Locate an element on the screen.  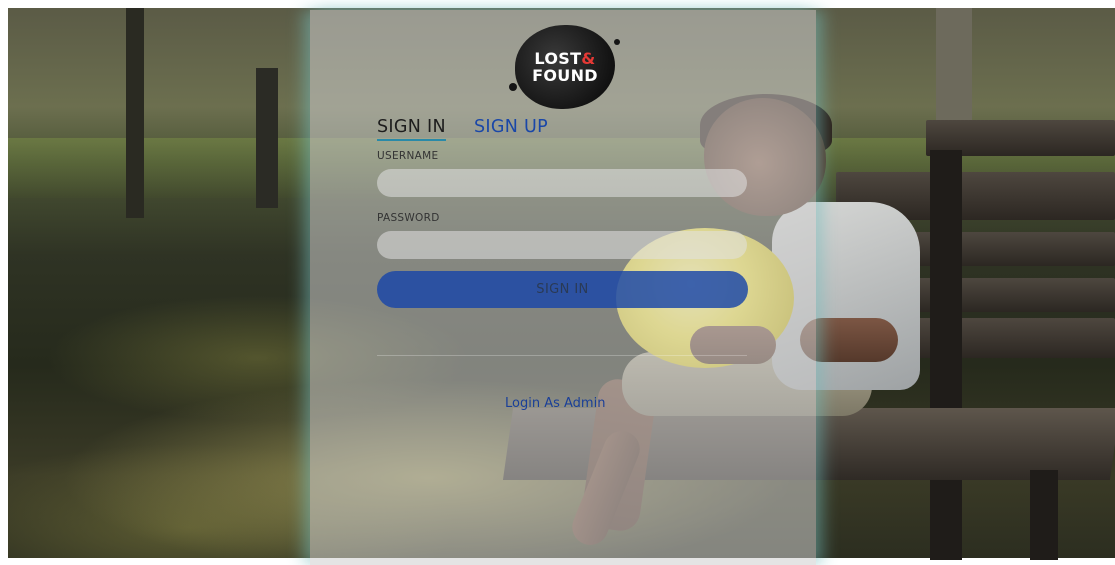
username-input is located at coordinates (562, 183).